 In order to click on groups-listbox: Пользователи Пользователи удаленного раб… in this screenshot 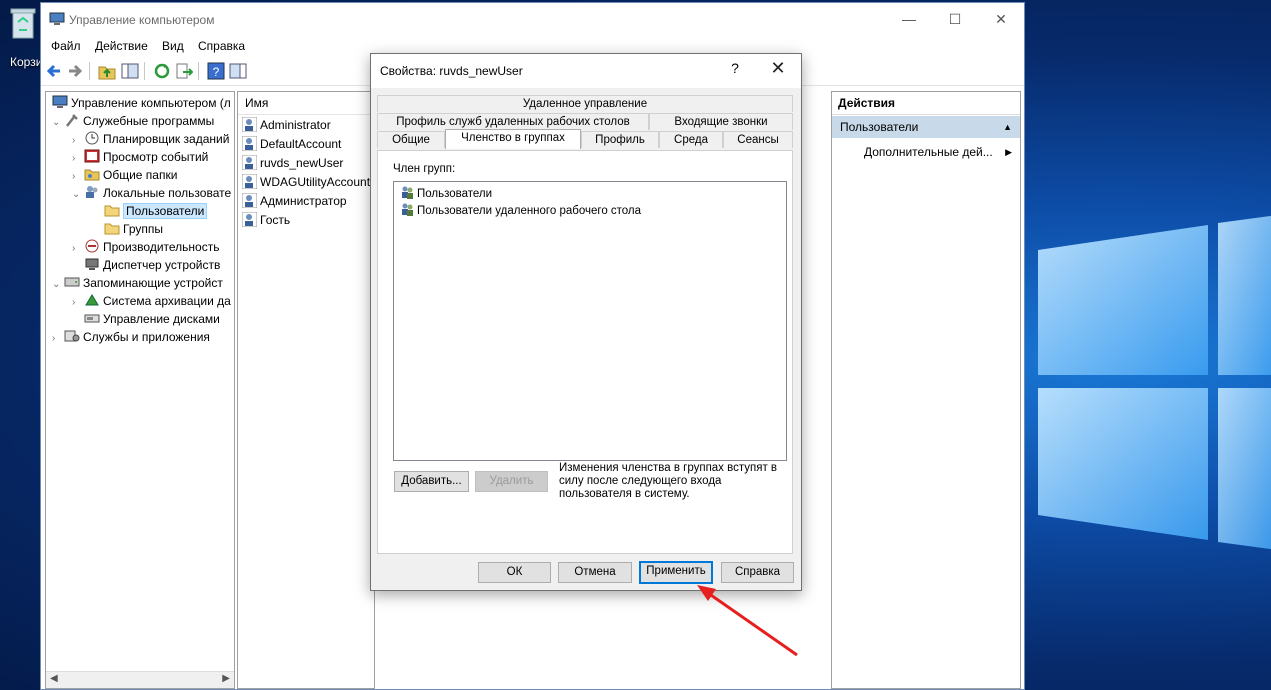, I will do `click(590, 321)`.